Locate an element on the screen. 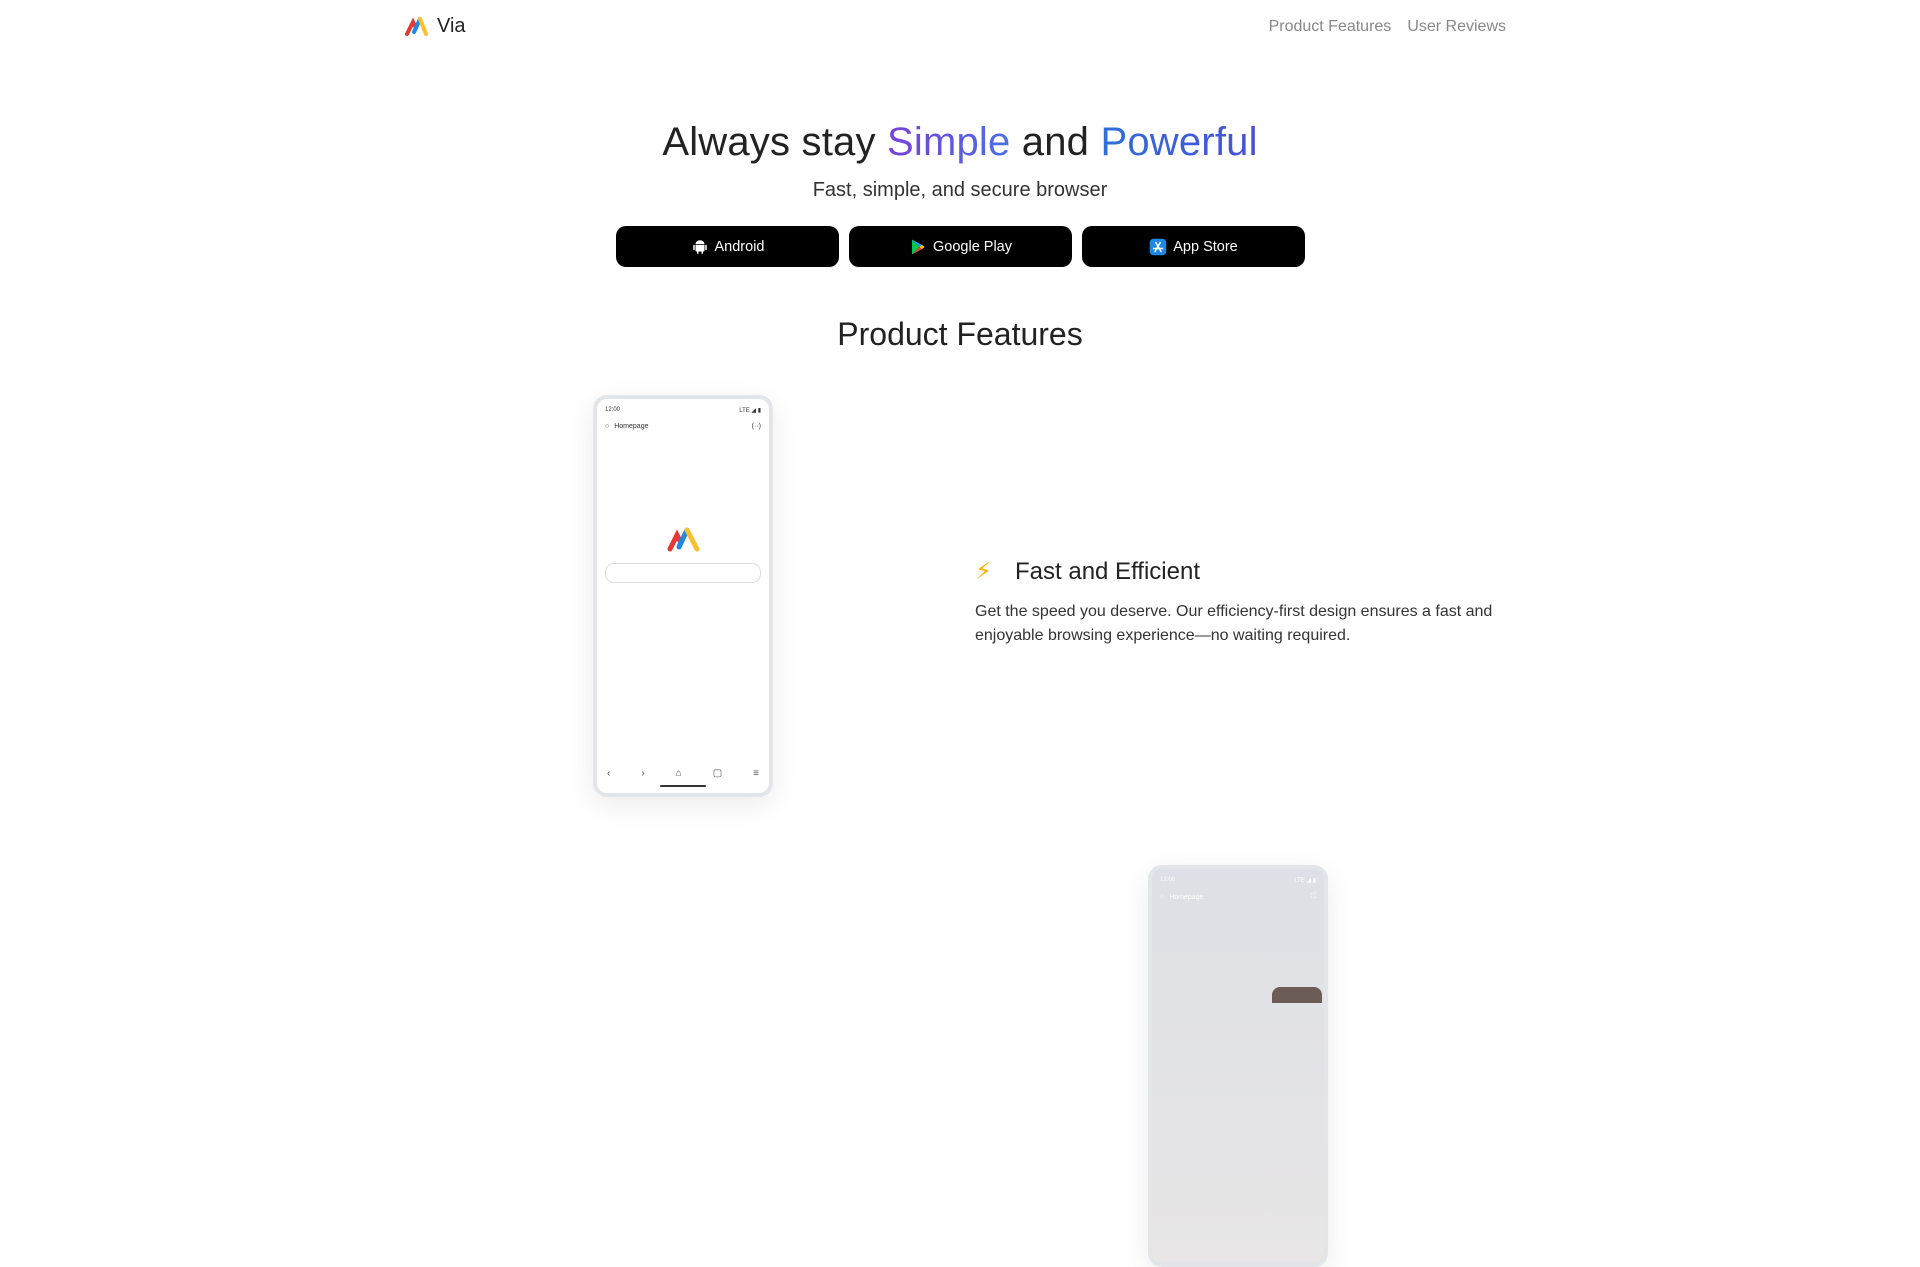  android-button-label: Android is located at coordinates (739, 246).